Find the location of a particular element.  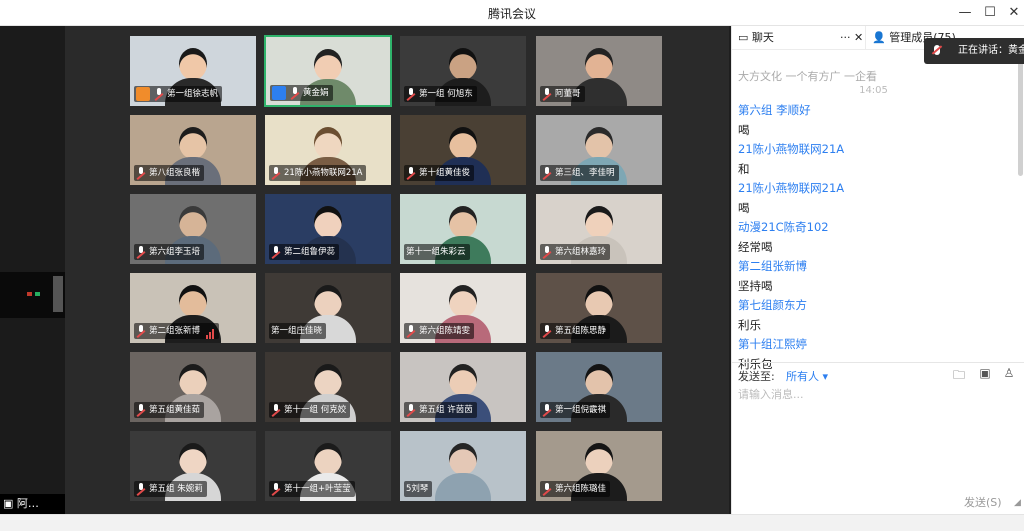

participant-name: 第三组、李佳明 is located at coordinates (585, 173).